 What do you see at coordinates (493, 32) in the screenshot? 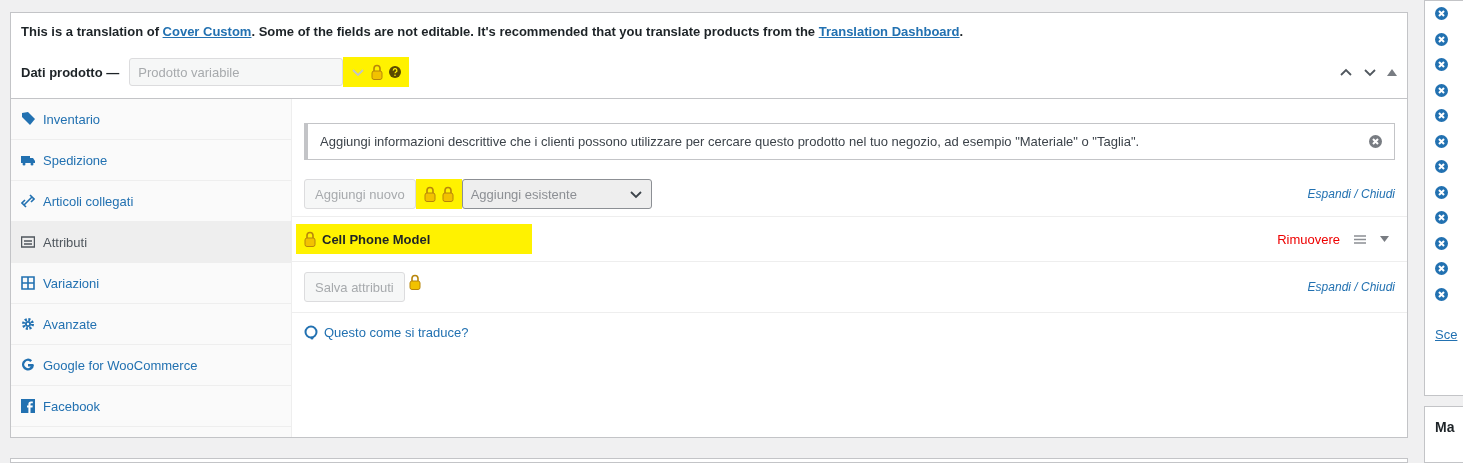
I see `translation-notice: This is a translation of Cover Custom. Some of the fields are not editable. It's recommended that you translate products from the Translation Dashboard.` at bounding box center [493, 32].